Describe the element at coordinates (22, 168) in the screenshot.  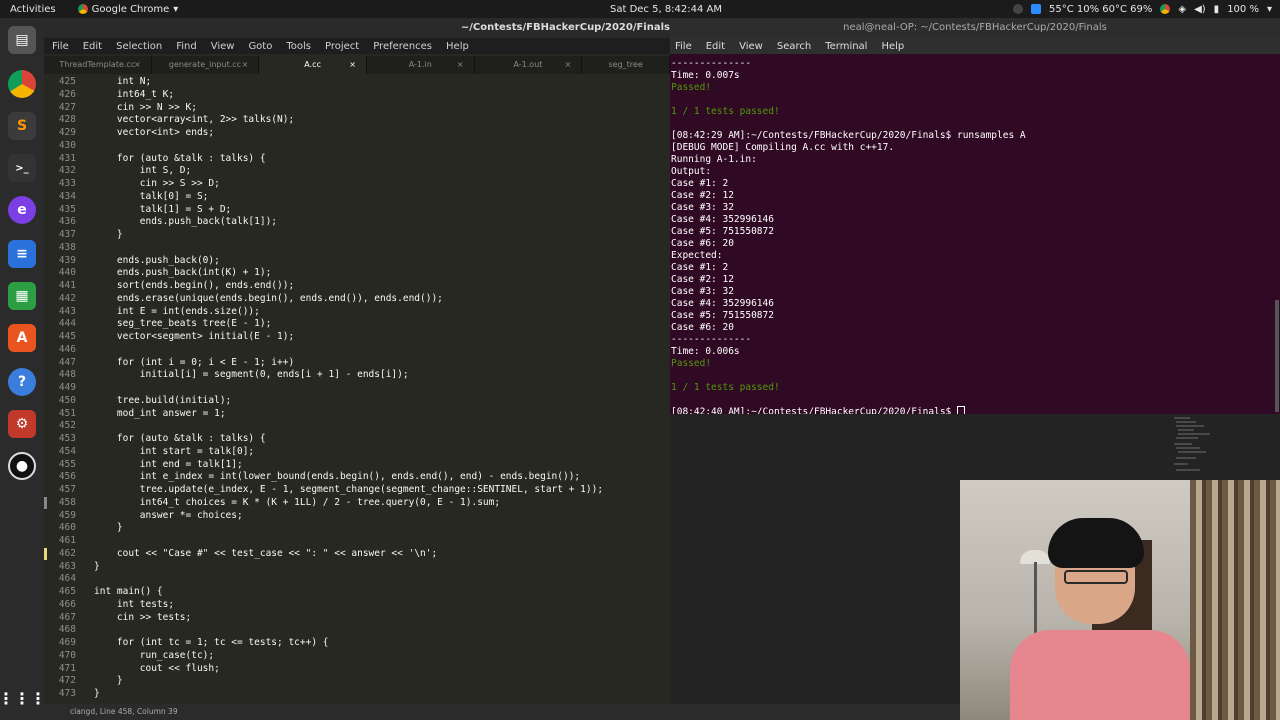
I see `terminal-icon: >_` at that location.